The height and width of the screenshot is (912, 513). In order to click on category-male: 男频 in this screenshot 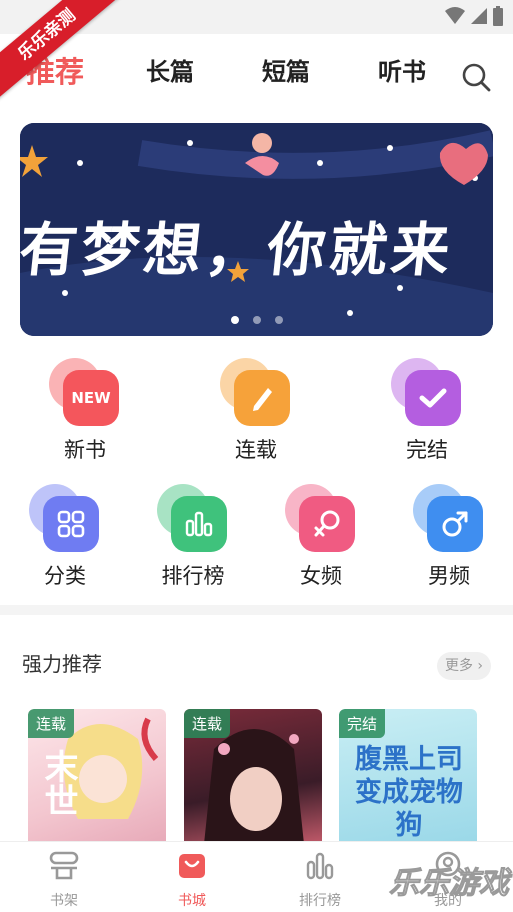, I will do `click(449, 537)`.